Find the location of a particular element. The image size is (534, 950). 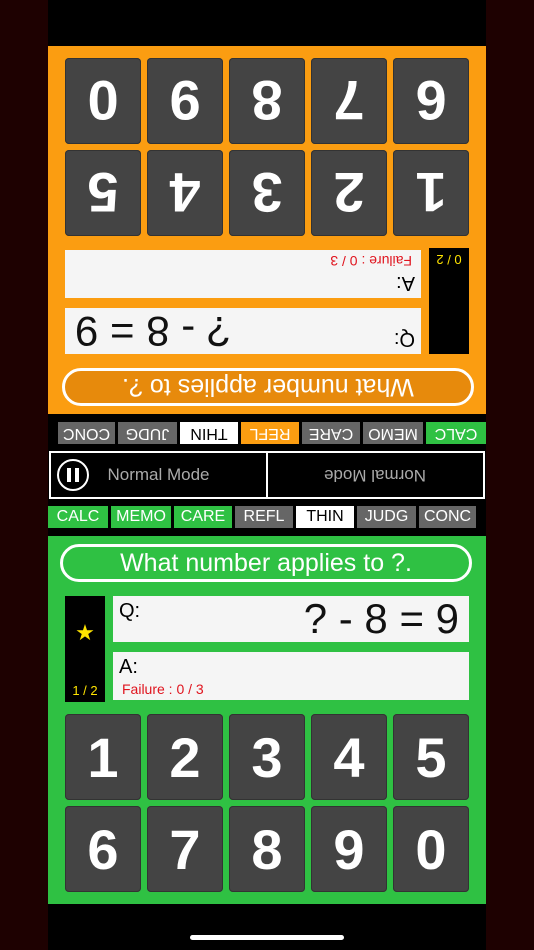

keypad-top: 1 2 3 4 5 6 7 8 9 0 is located at coordinates (267, 147).